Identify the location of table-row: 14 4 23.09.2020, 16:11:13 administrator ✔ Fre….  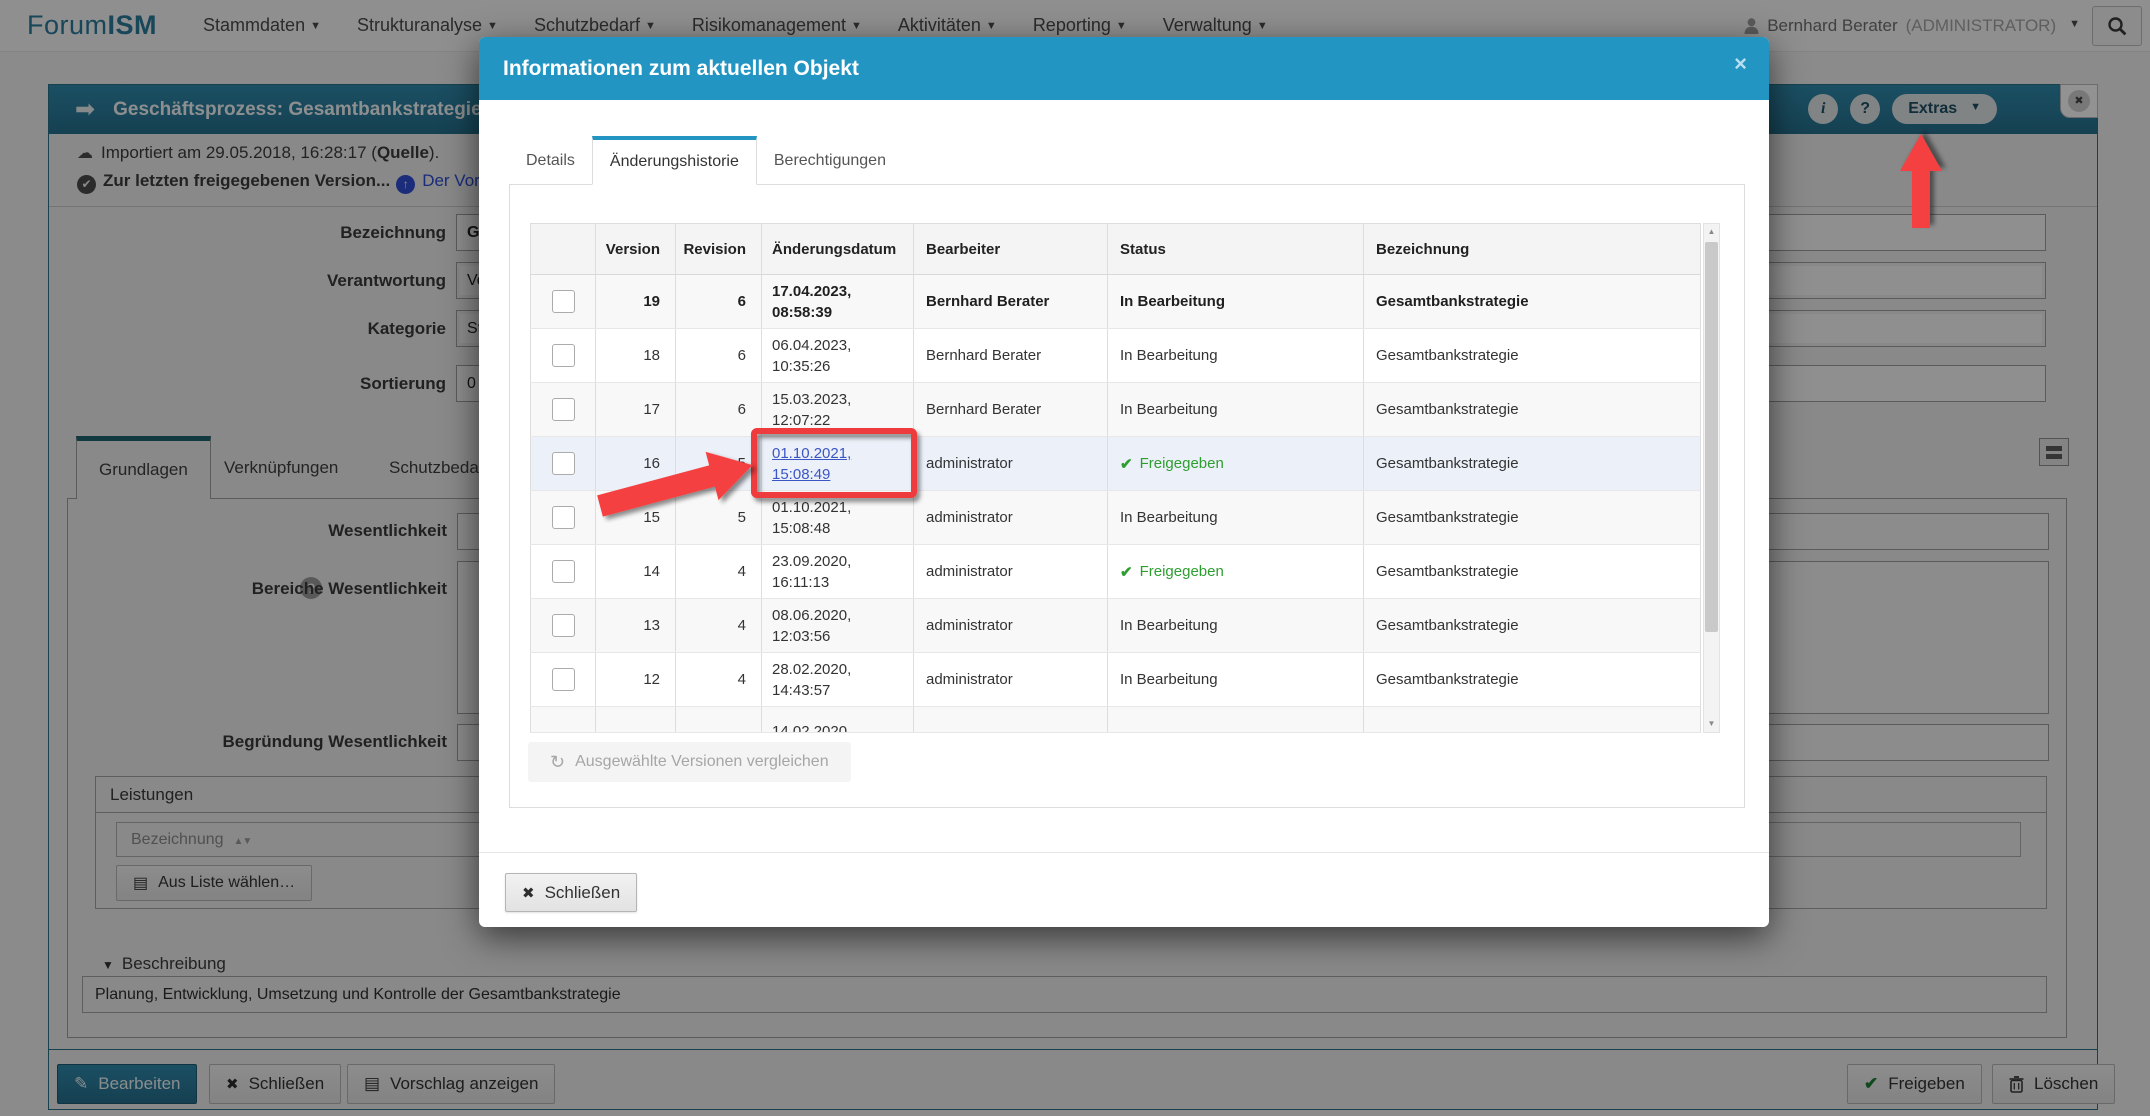
(1115, 572).